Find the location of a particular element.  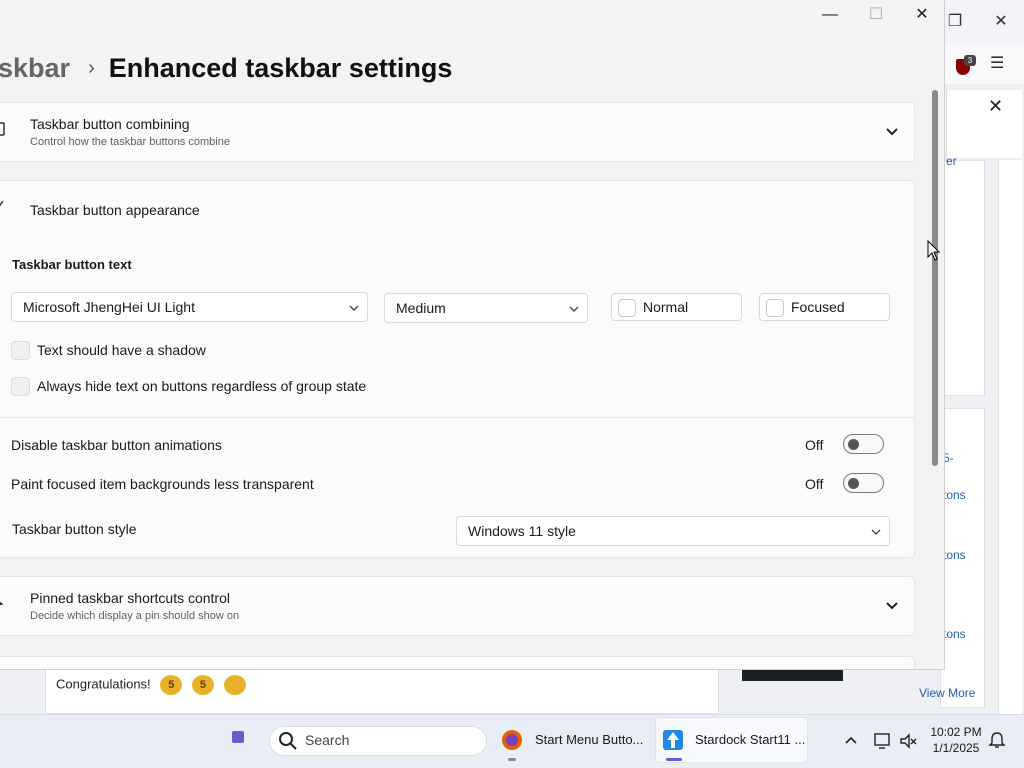

volume-muted-icon is located at coordinates (908, 741).